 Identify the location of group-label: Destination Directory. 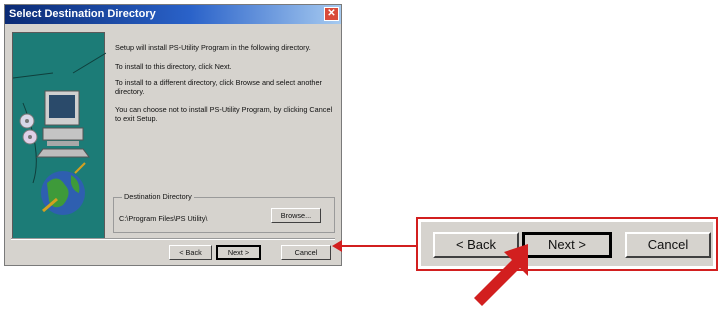
(158, 196).